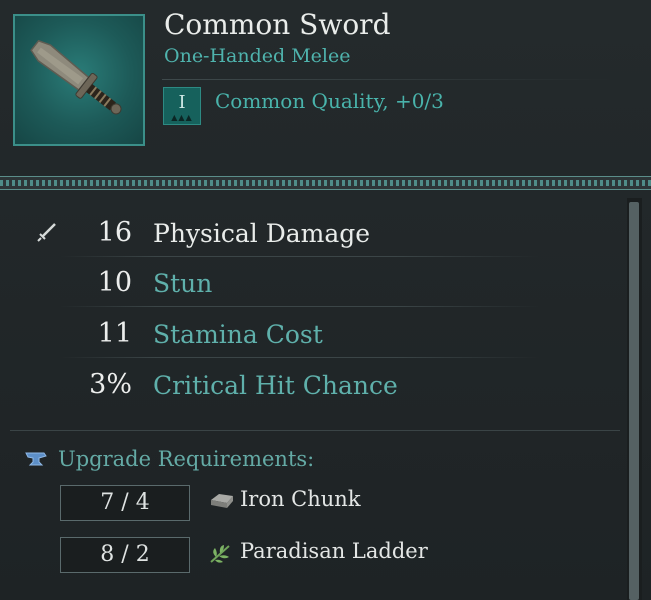 The image size is (651, 600). Describe the element at coordinates (183, 283) in the screenshot. I see `stat-label: Stun` at that location.